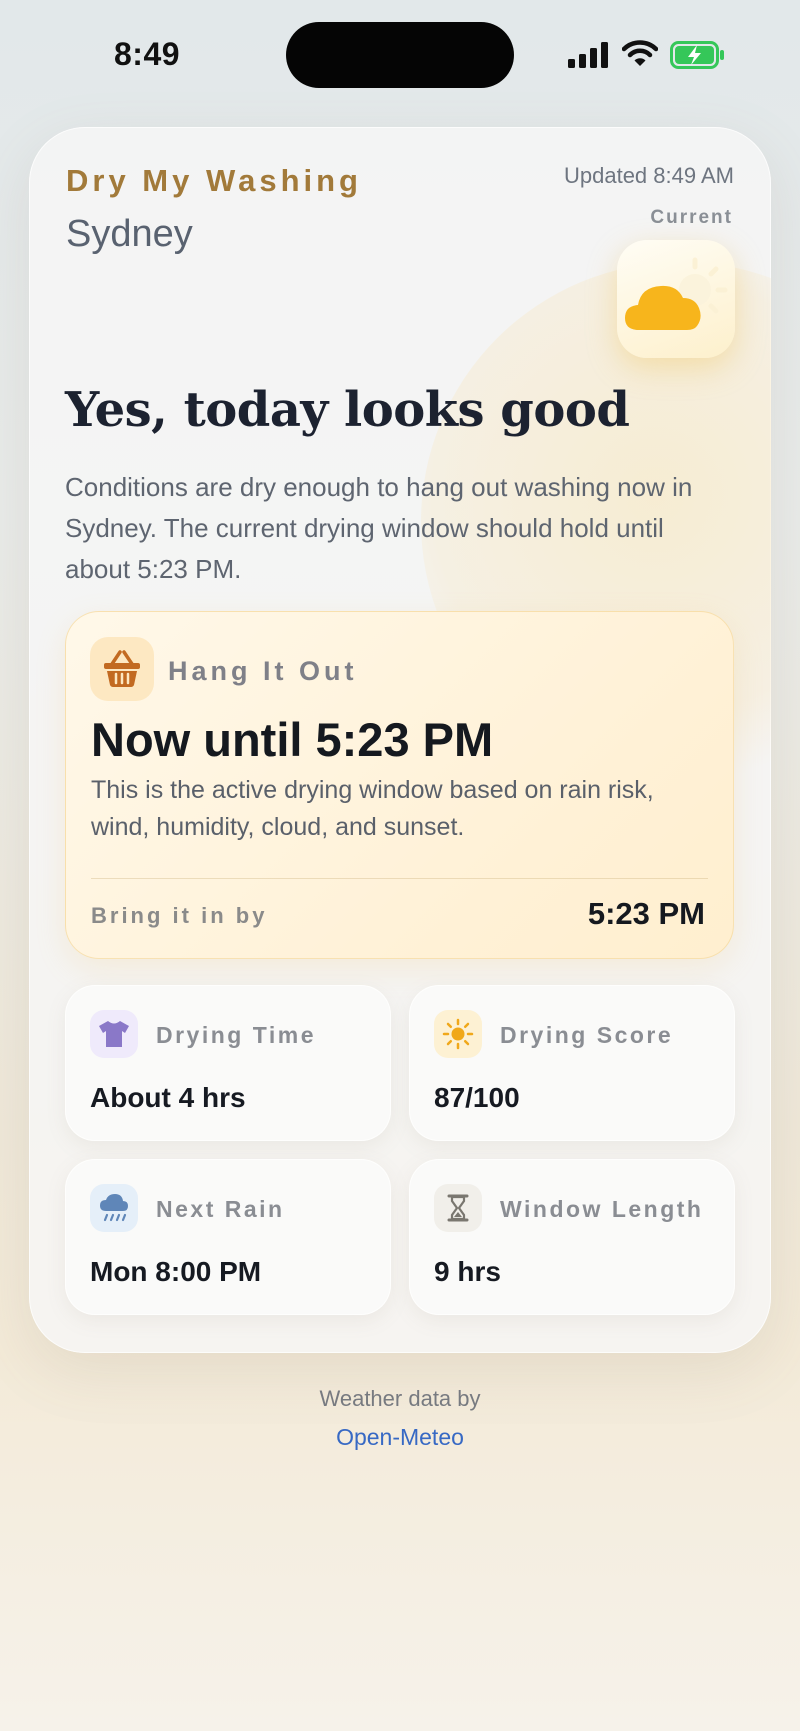  Describe the element at coordinates (228, 1237) in the screenshot. I see `stat-next-rain: Next Rain Mon 8:00 PM` at that location.